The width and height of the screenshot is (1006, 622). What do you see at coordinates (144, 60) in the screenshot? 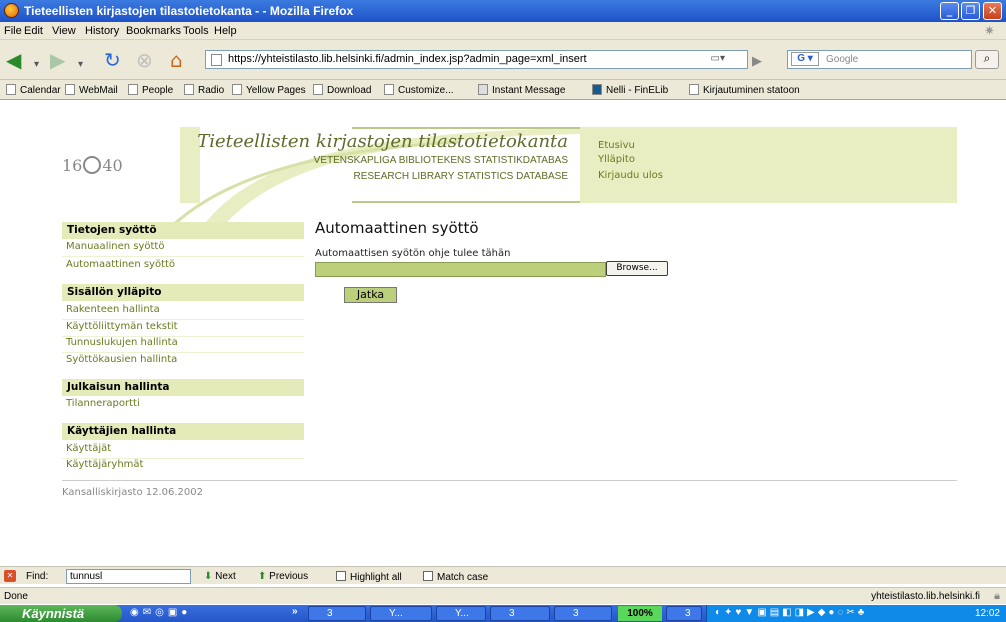
I see `stop-icon: ⊗` at bounding box center [144, 60].